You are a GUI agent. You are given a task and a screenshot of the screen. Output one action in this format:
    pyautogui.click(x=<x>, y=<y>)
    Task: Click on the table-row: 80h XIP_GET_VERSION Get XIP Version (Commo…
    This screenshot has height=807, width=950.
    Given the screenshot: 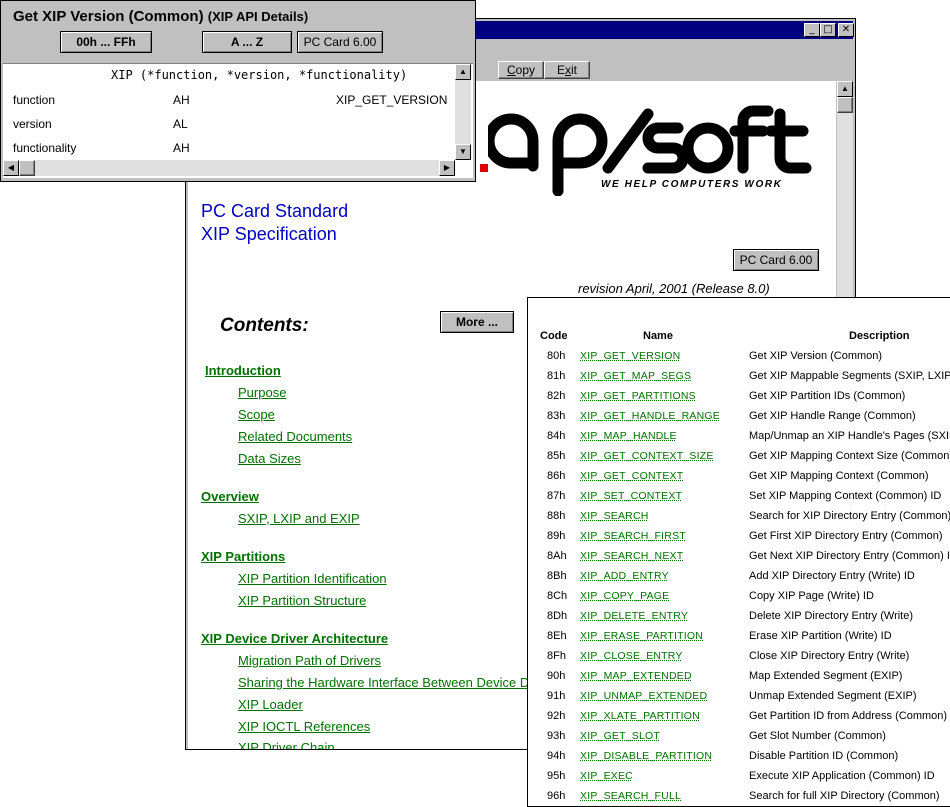 What is the action you would take?
    pyautogui.click(x=739, y=360)
    